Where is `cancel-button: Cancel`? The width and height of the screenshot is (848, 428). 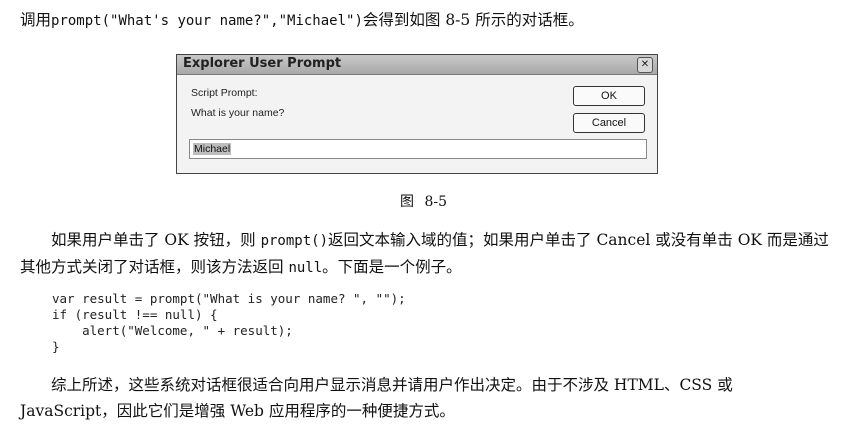 cancel-button: Cancel is located at coordinates (609, 123).